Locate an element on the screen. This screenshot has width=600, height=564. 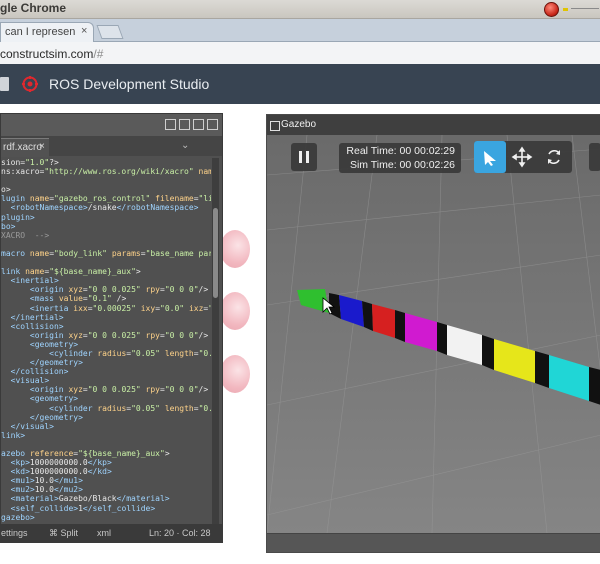
url-text: constructsim.com/# is located at coordinates (51, 54).